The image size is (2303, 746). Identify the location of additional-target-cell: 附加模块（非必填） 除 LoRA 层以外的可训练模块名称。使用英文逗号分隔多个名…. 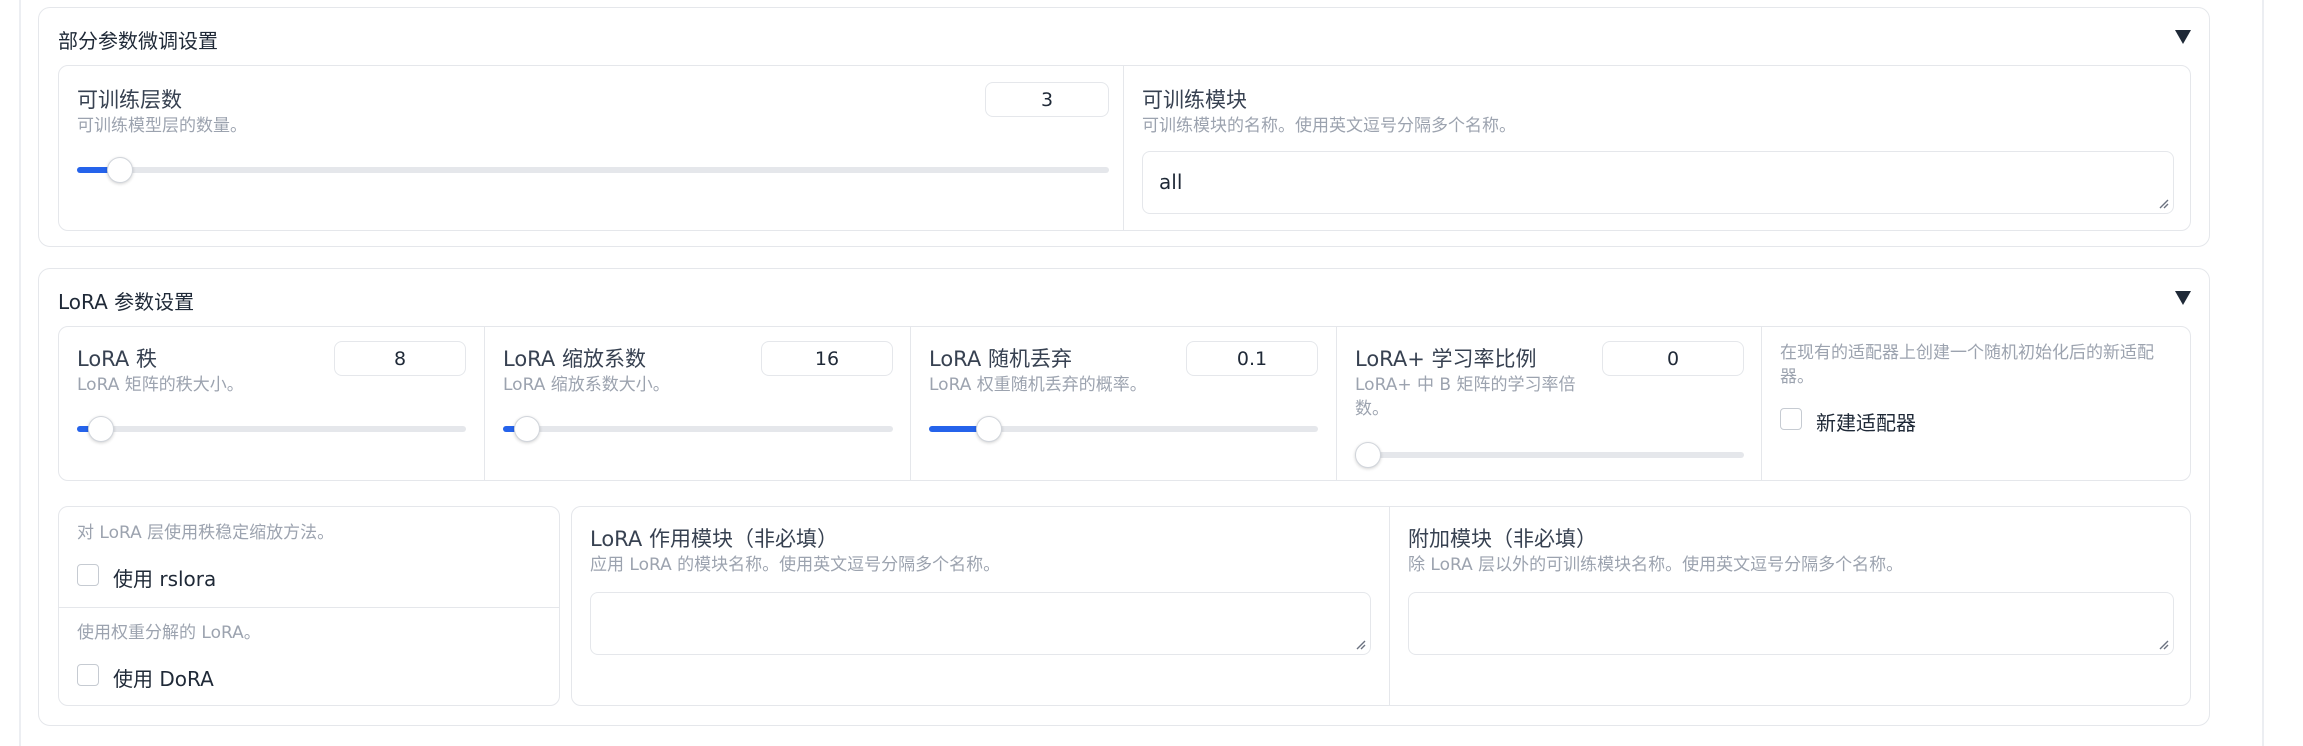
(1789, 606).